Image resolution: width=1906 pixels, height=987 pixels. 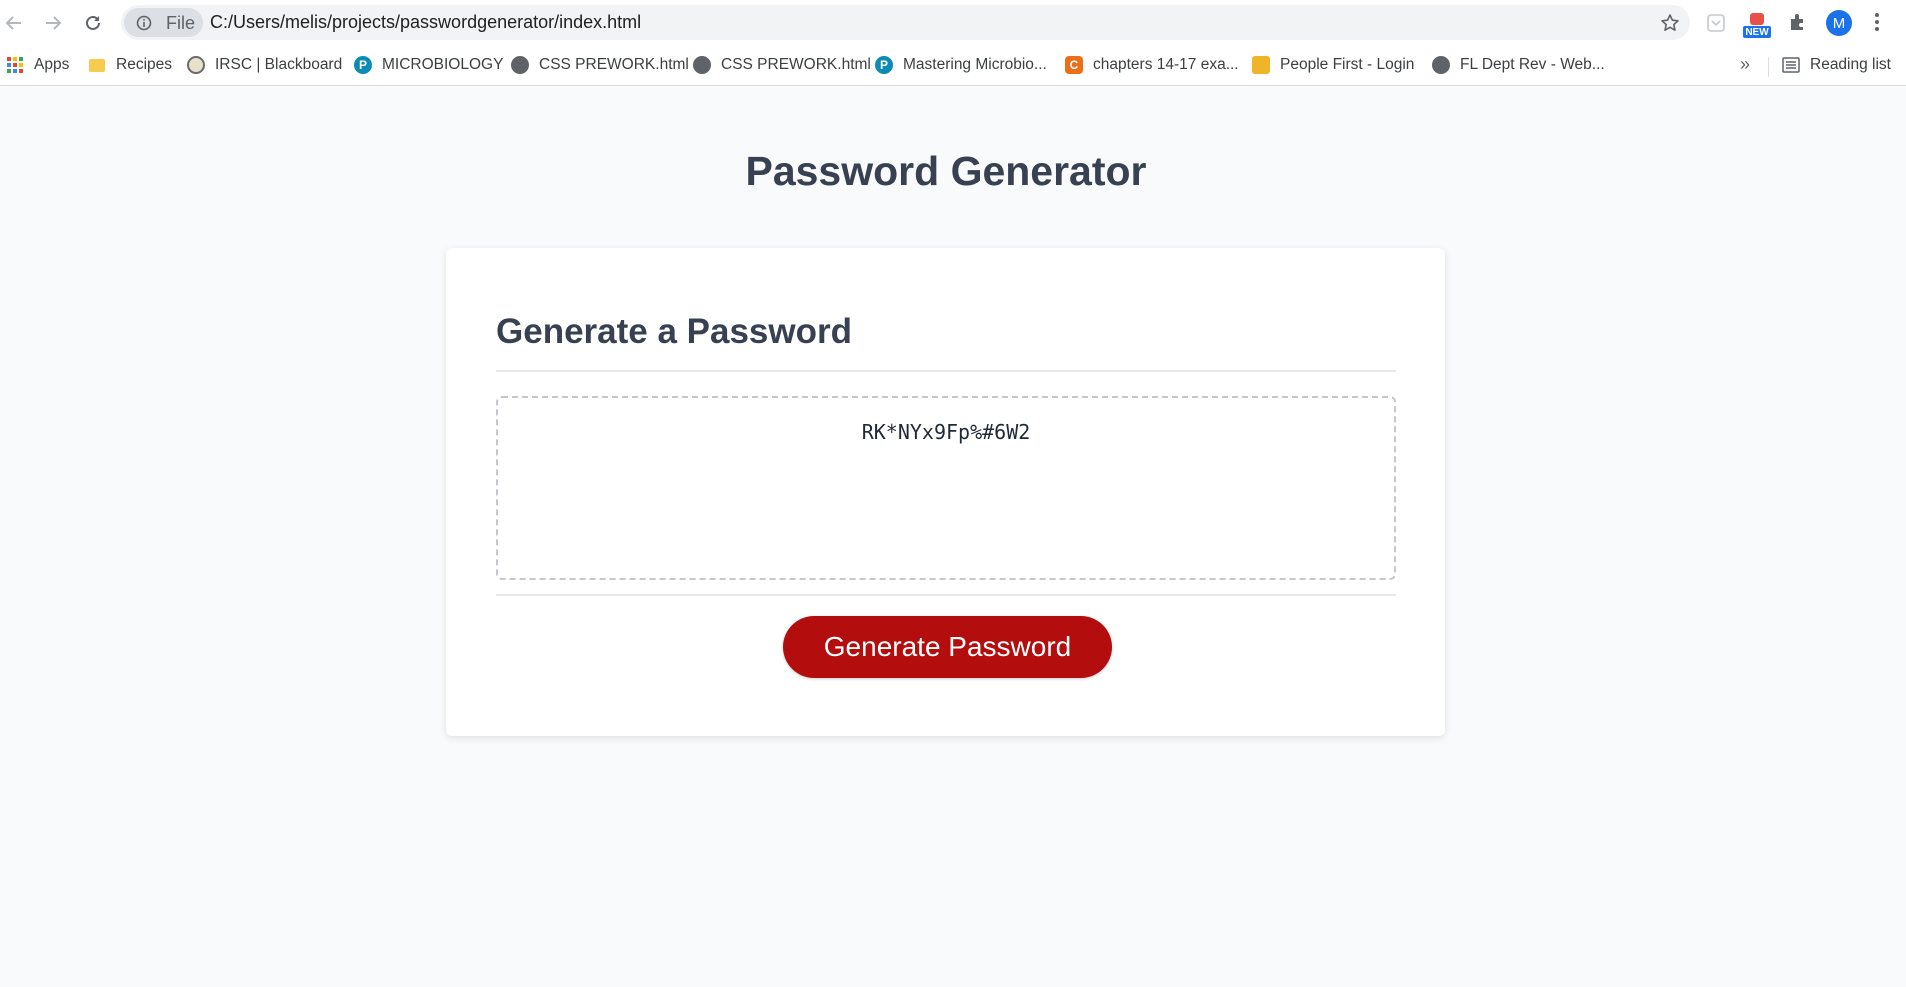 What do you see at coordinates (946, 171) in the screenshot?
I see `page-title: Password Generator` at bounding box center [946, 171].